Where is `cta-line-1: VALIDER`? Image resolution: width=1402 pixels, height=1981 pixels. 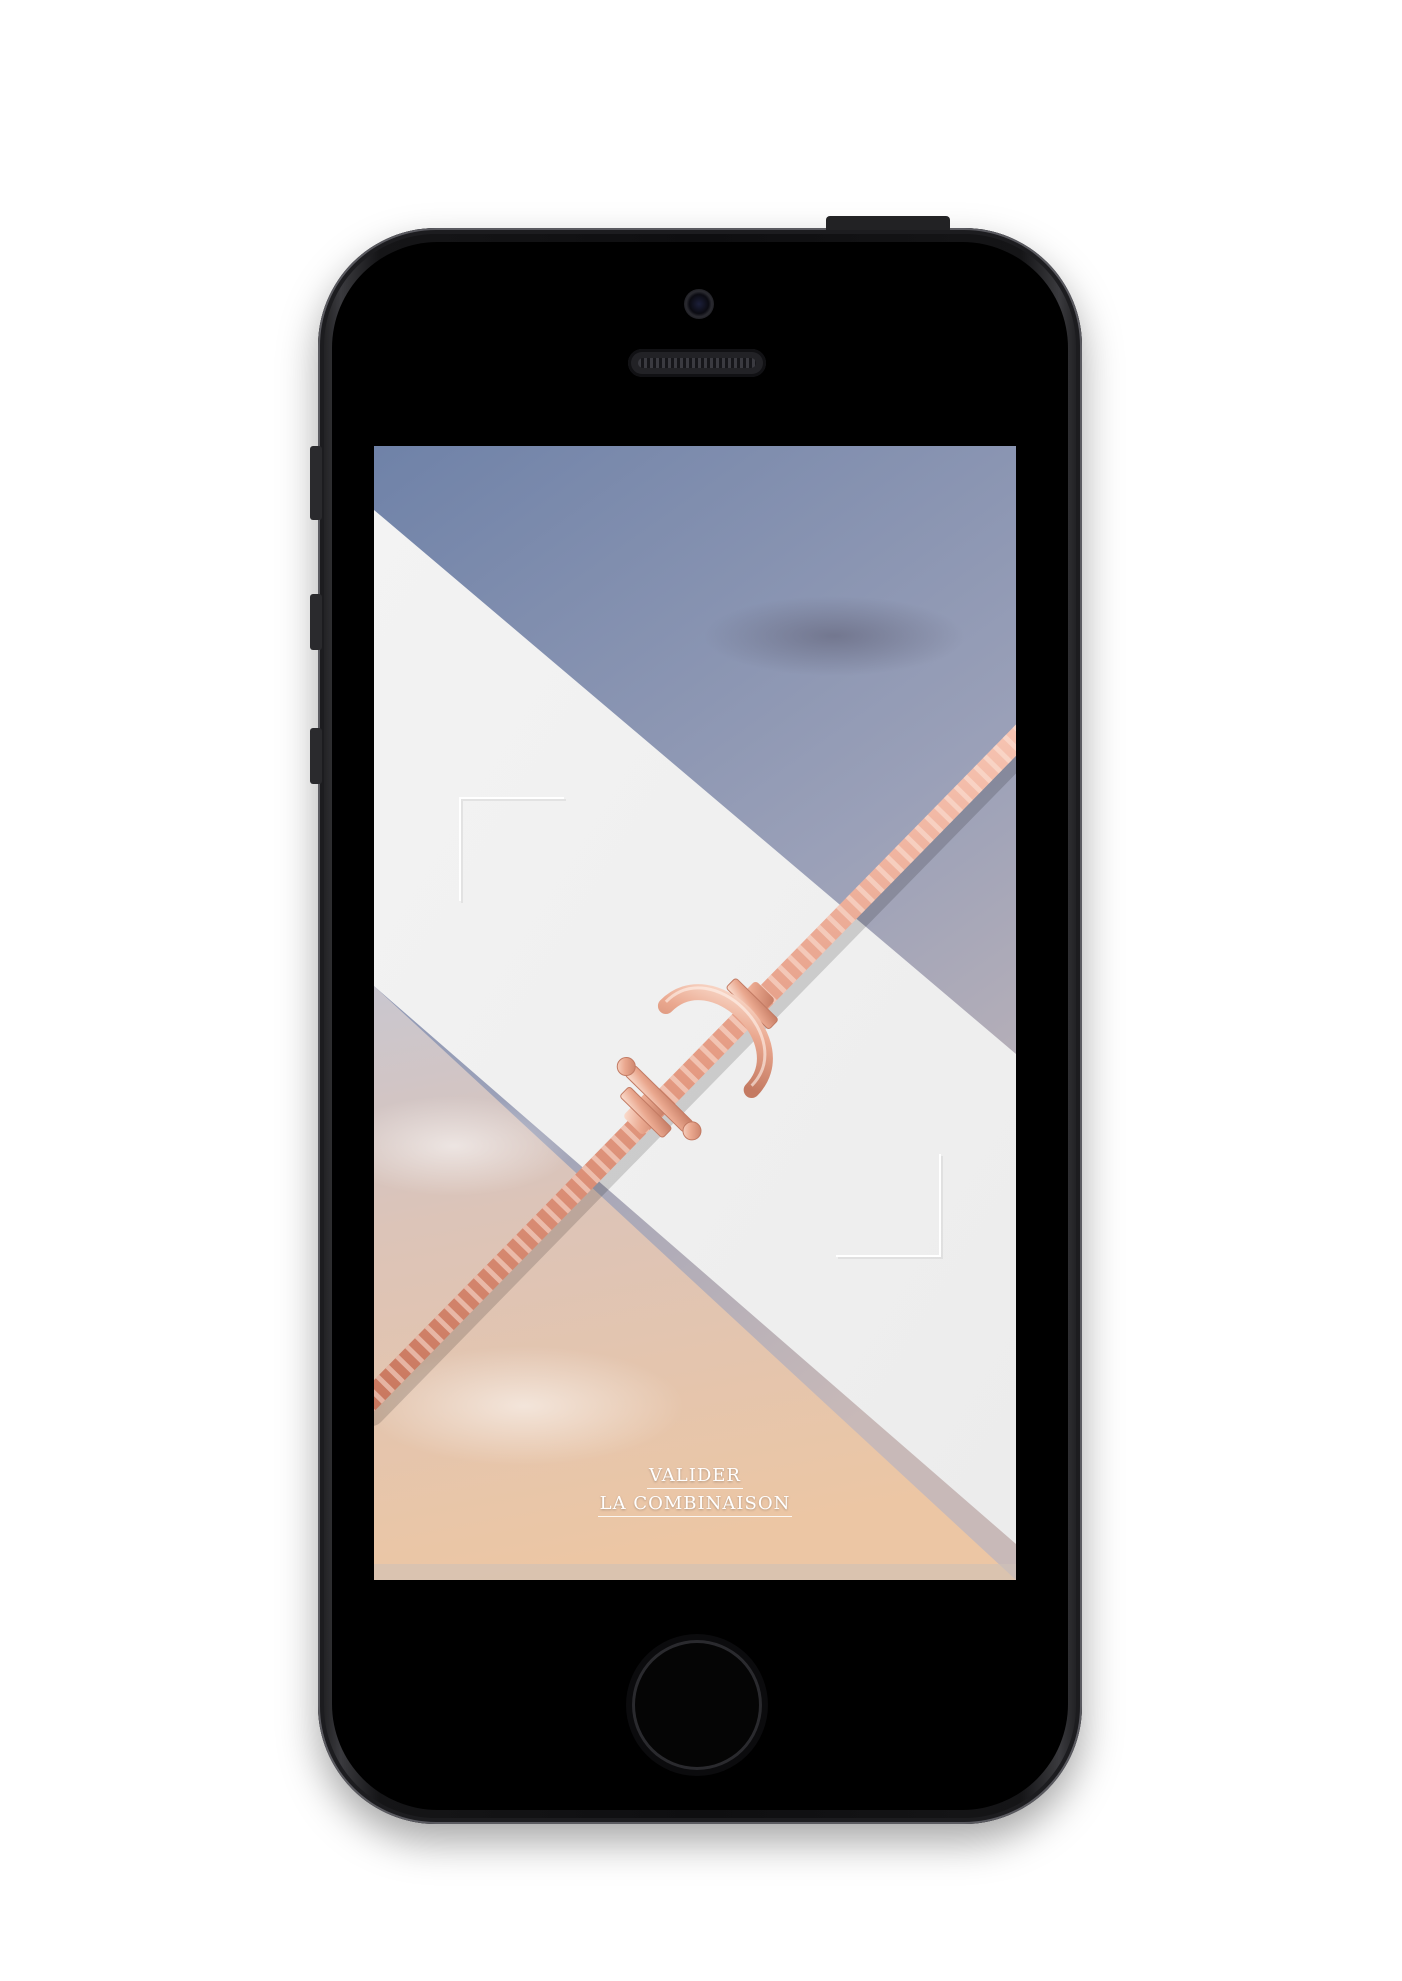
cta-line-1: VALIDER is located at coordinates (695, 1476).